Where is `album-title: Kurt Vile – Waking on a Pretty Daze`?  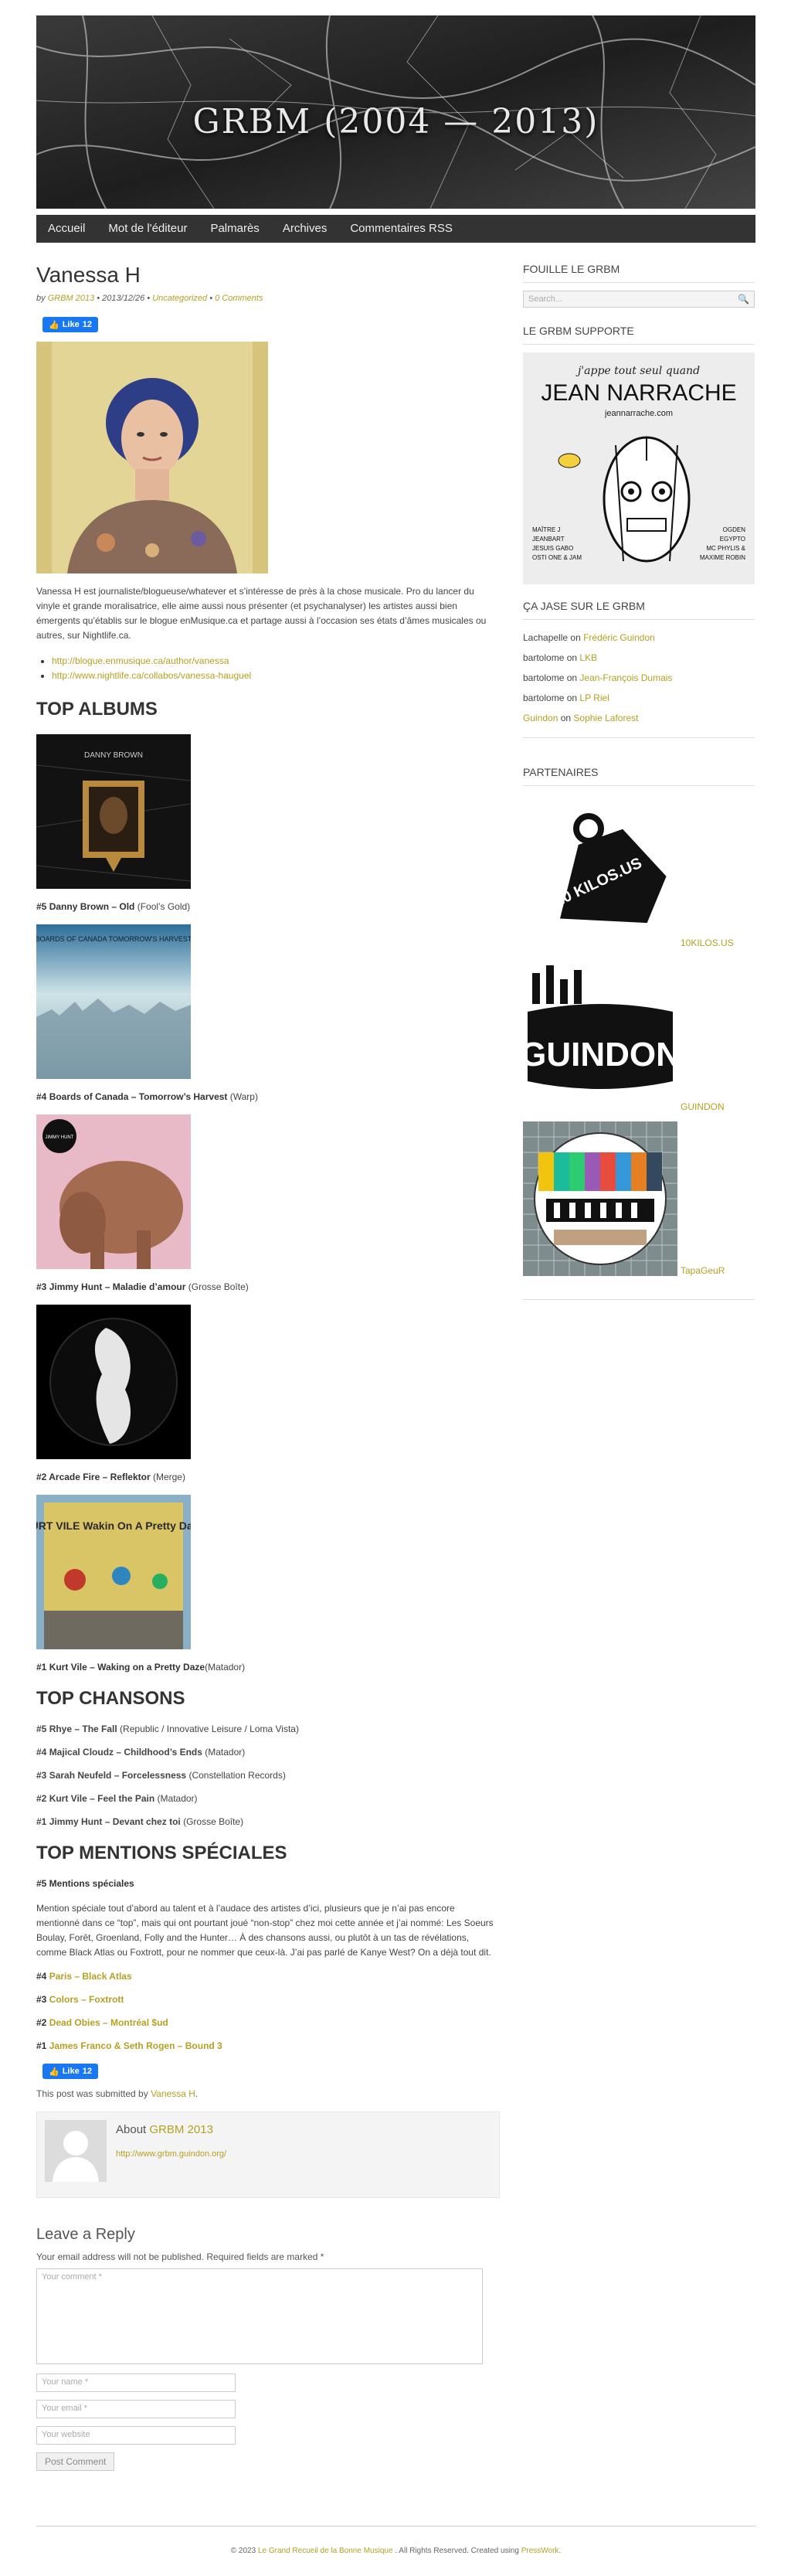
album-title: Kurt Vile – Waking on a Pretty Daze is located at coordinates (127, 1667).